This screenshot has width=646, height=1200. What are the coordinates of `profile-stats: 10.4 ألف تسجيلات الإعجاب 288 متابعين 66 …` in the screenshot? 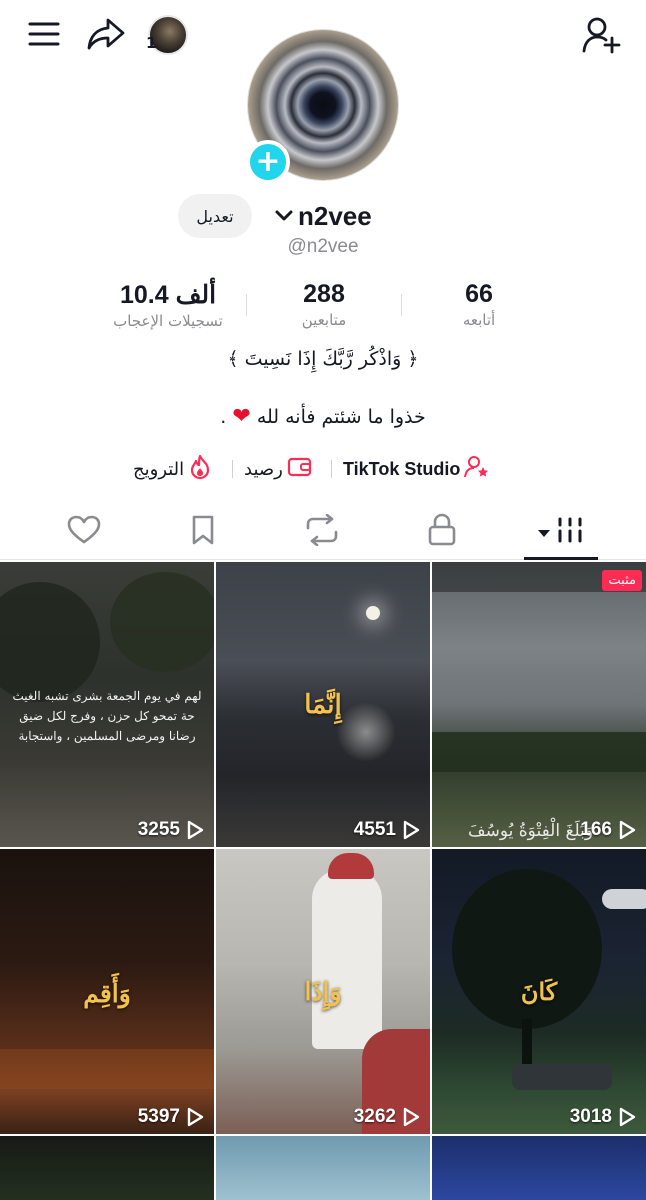 It's located at (323, 310).